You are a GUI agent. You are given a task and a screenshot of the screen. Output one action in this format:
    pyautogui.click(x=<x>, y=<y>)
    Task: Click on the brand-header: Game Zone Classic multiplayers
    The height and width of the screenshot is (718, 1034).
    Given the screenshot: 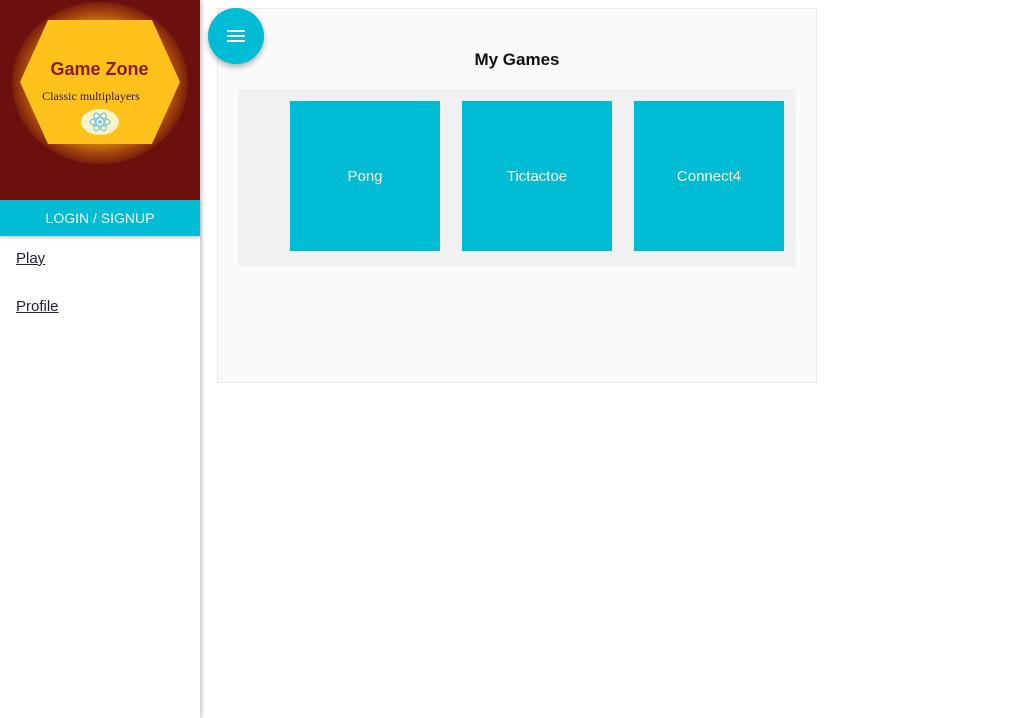 What is the action you would take?
    pyautogui.click(x=100, y=100)
    